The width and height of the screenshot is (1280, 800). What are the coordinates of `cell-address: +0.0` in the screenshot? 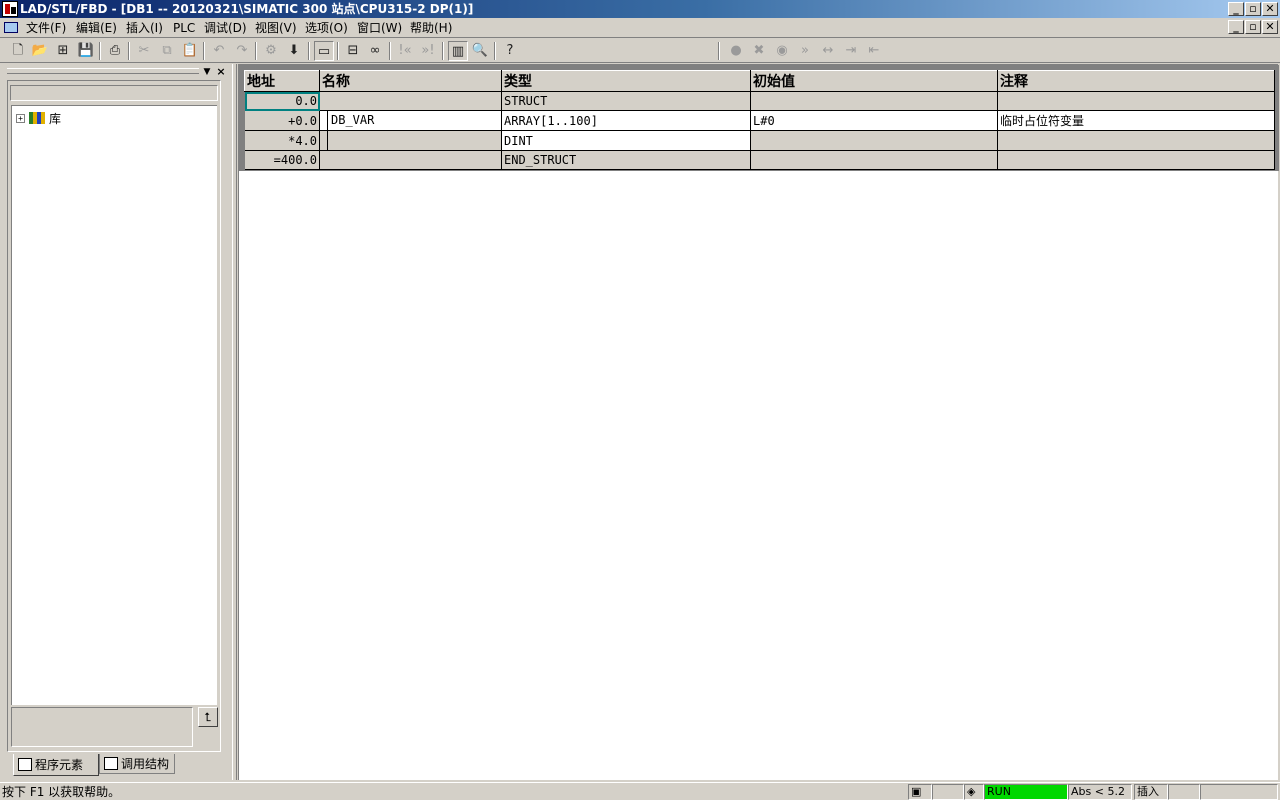 It's located at (282, 120).